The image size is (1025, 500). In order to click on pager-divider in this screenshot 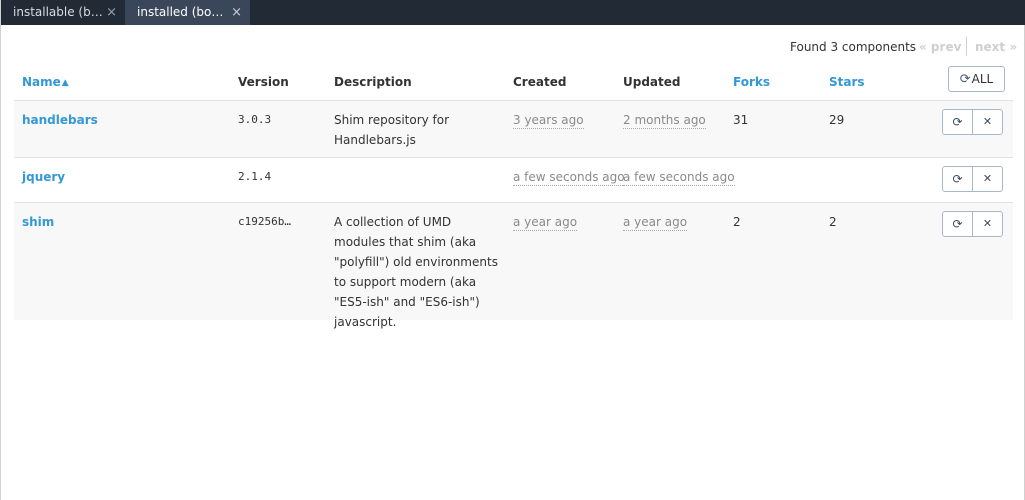, I will do `click(966, 46)`.